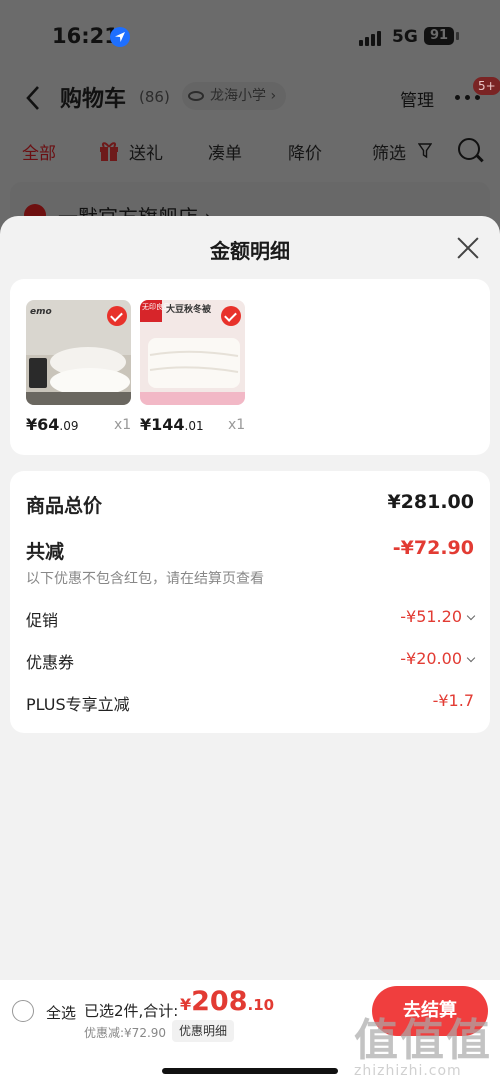 Image resolution: width=500 pixels, height=1084 pixels. Describe the element at coordinates (61, 1012) in the screenshot. I see `select-all-label: 全选` at that location.